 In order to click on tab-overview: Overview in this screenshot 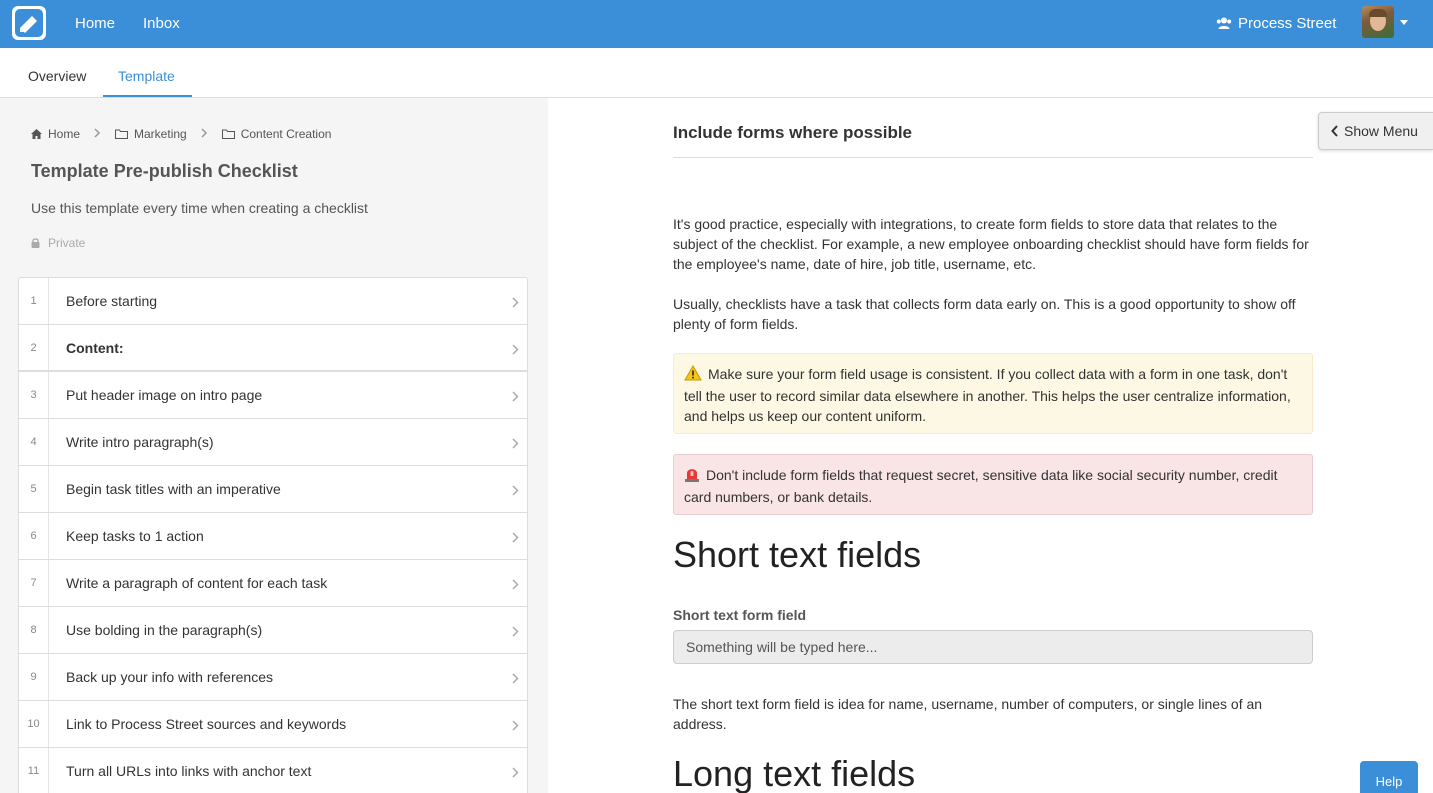, I will do `click(57, 76)`.